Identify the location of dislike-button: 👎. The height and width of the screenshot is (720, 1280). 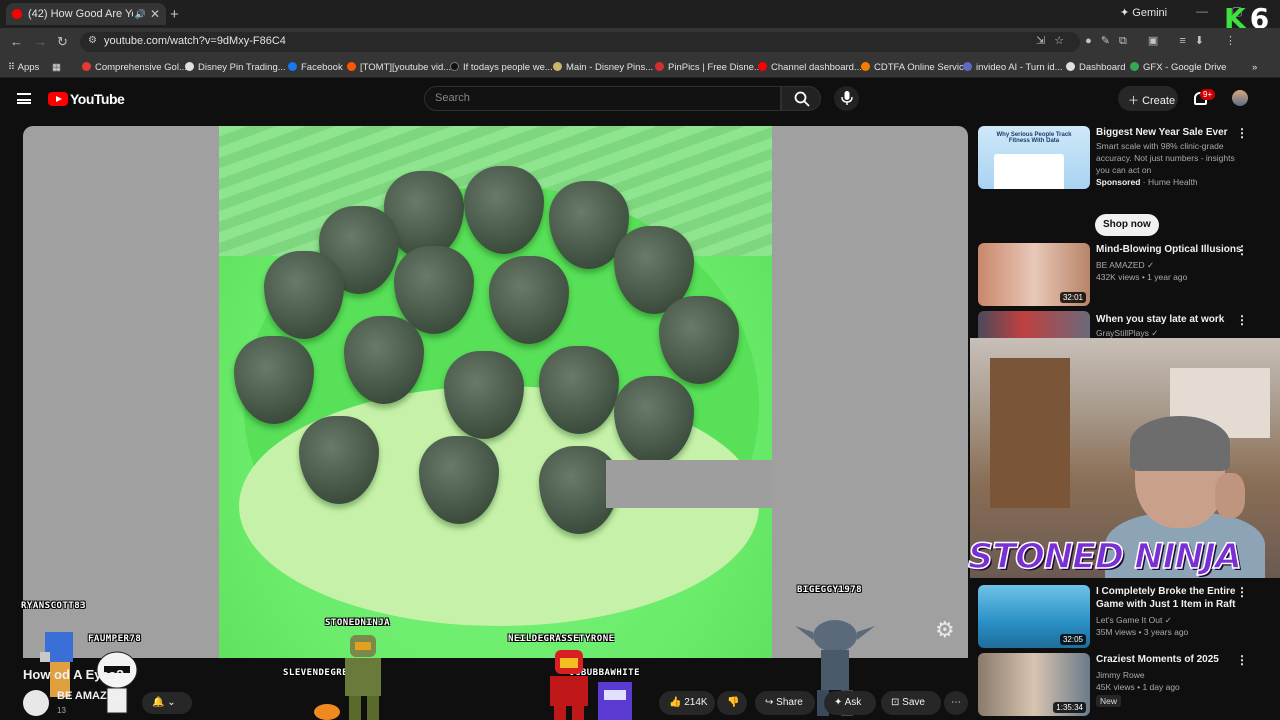
(732, 703).